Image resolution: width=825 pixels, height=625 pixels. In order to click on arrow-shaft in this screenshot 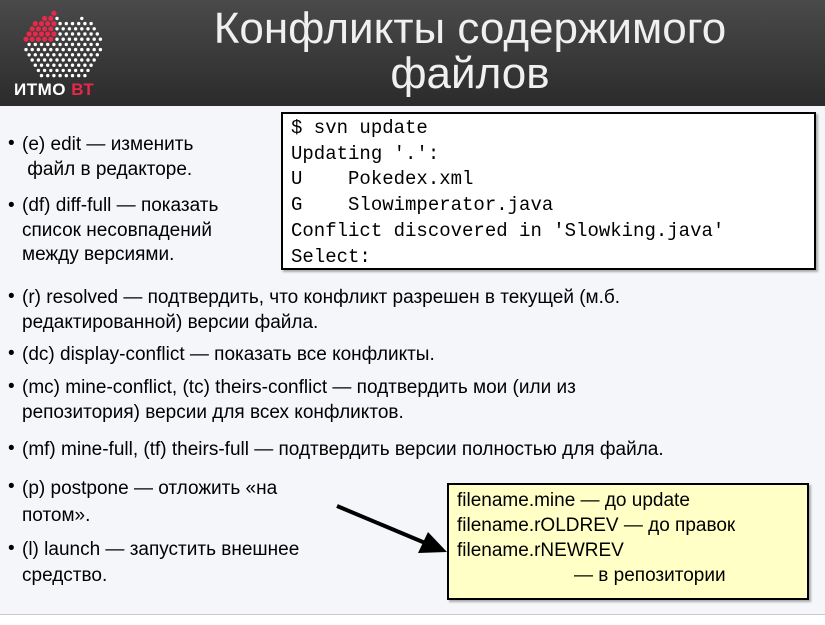, I will do `click(383, 525)`.